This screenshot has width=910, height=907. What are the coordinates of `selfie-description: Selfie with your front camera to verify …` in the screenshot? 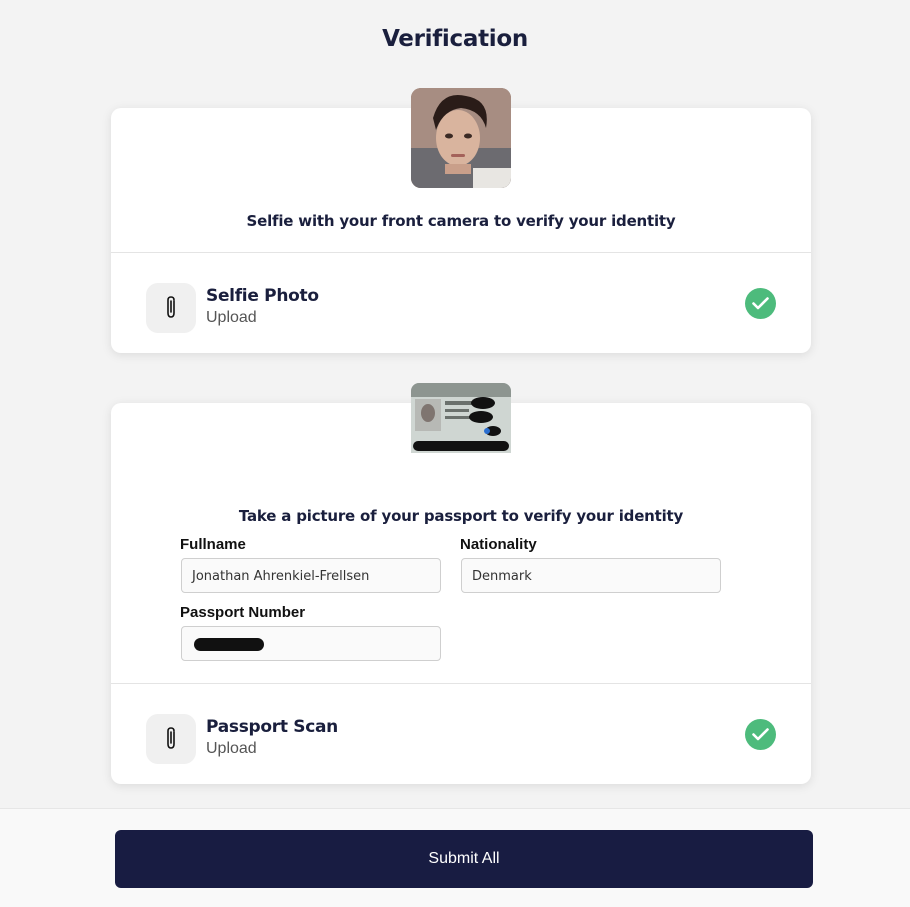 It's located at (461, 221).